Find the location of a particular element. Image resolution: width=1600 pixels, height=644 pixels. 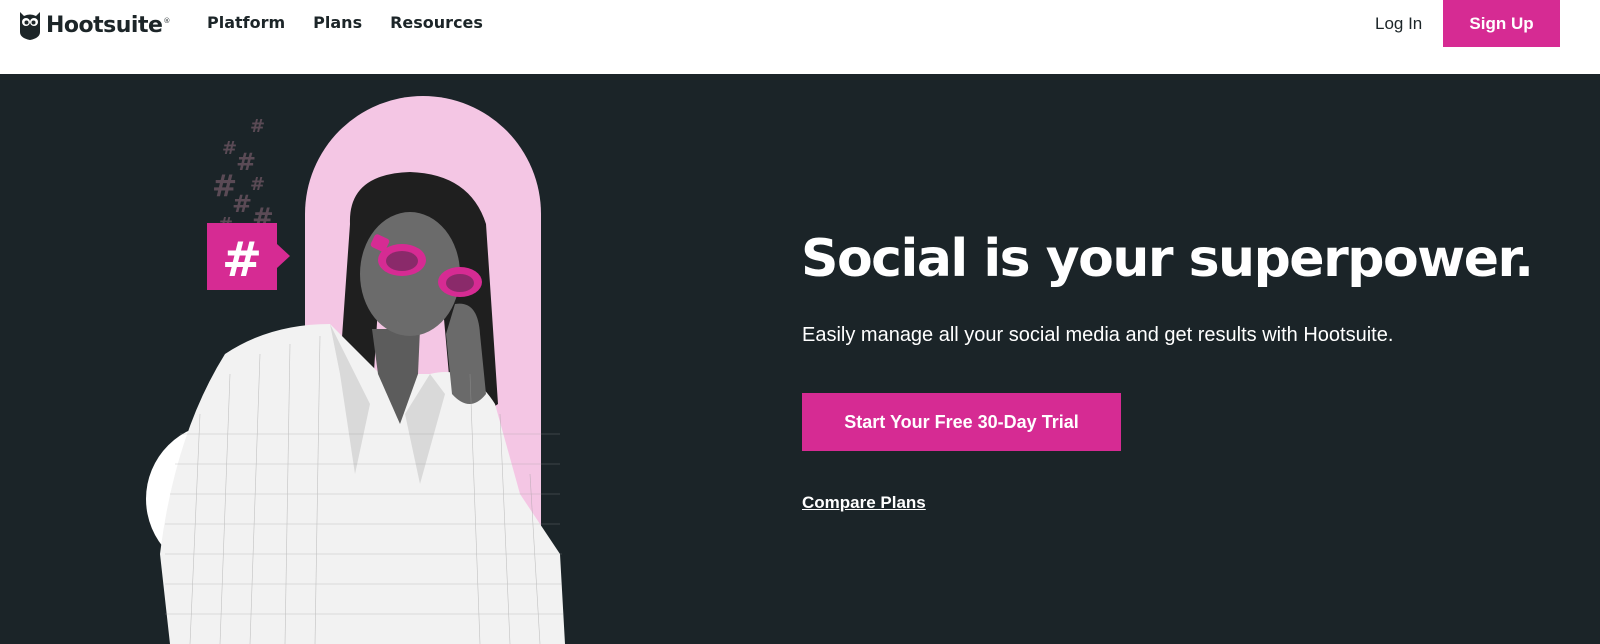

hootsuite-logo: Hootsuite® is located at coordinates (94, 25).